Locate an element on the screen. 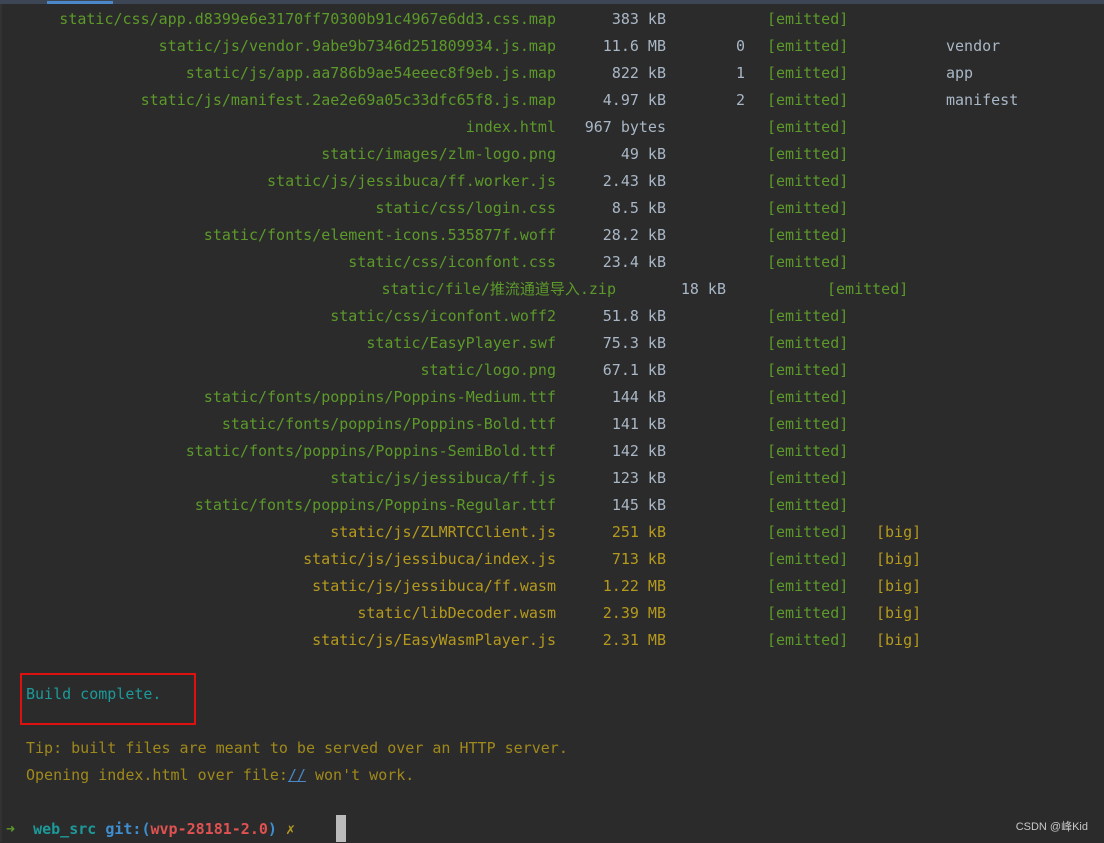  asset-row: index.html 967 bytes [emitted] is located at coordinates (552, 127).